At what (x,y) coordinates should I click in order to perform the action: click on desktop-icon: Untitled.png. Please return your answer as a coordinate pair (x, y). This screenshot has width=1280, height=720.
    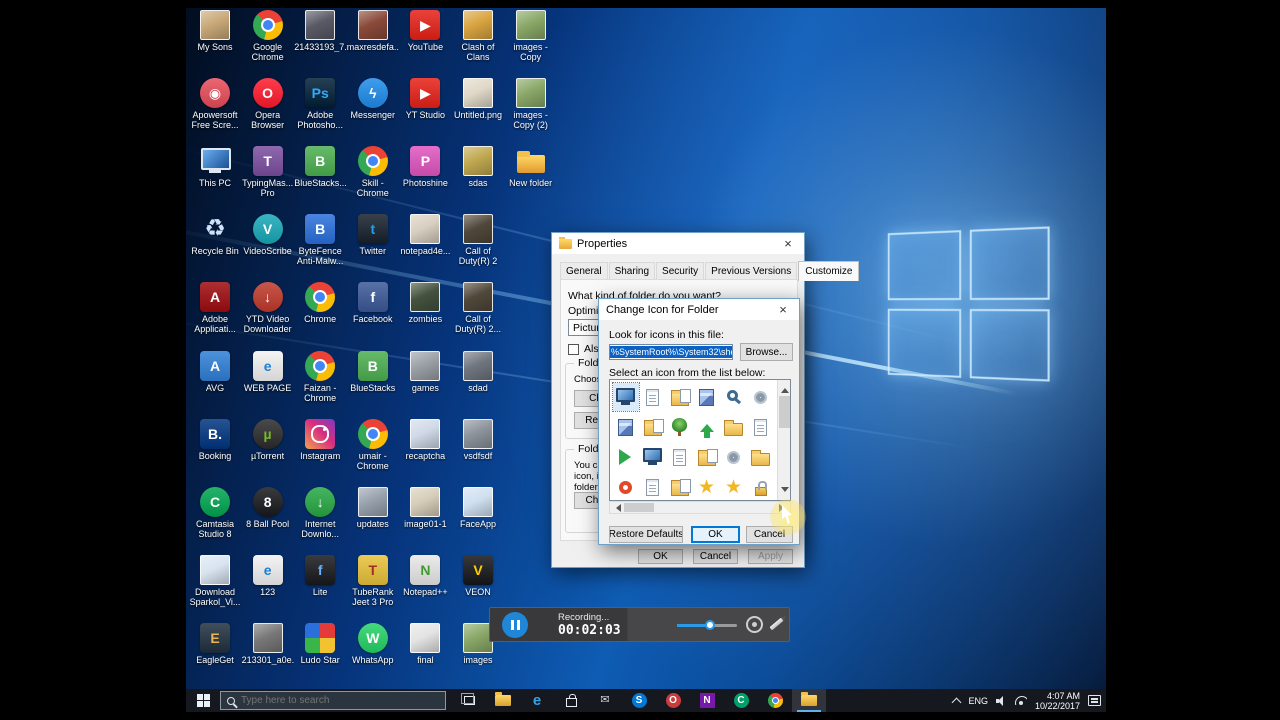
    Looking at the image, I should click on (478, 99).